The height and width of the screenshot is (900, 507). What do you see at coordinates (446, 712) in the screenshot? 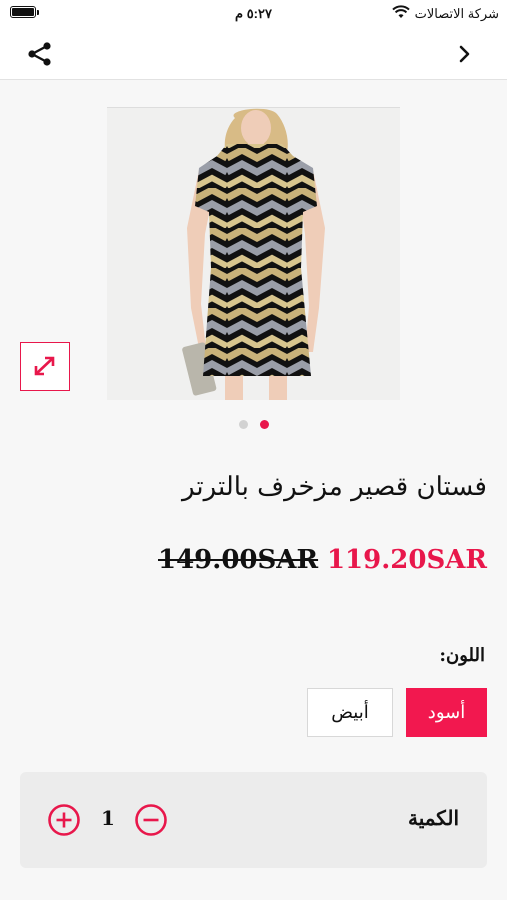
I see `color-option-black: أسود` at bounding box center [446, 712].